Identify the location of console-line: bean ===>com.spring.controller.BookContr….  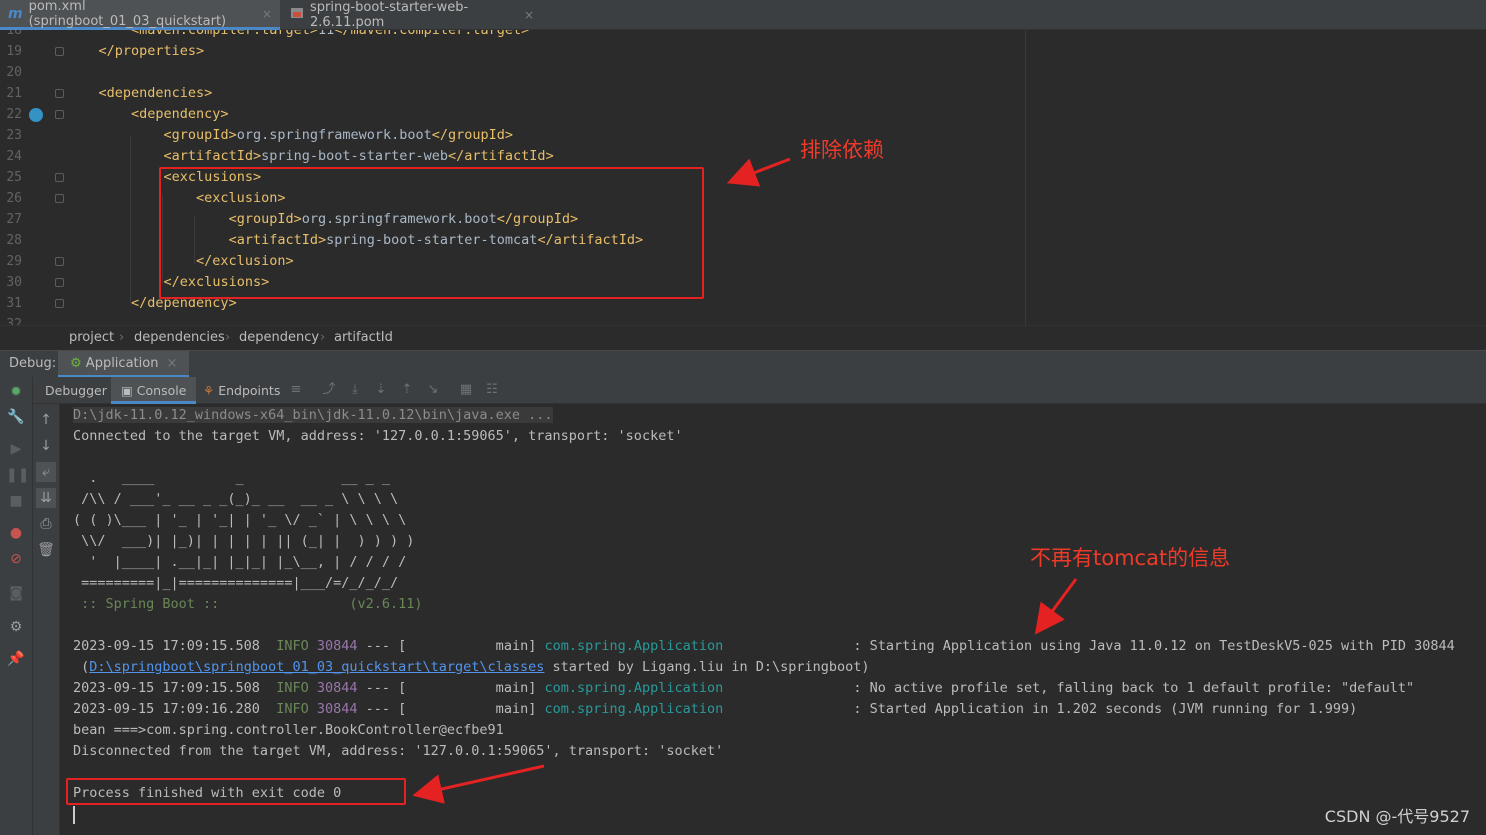
(288, 730).